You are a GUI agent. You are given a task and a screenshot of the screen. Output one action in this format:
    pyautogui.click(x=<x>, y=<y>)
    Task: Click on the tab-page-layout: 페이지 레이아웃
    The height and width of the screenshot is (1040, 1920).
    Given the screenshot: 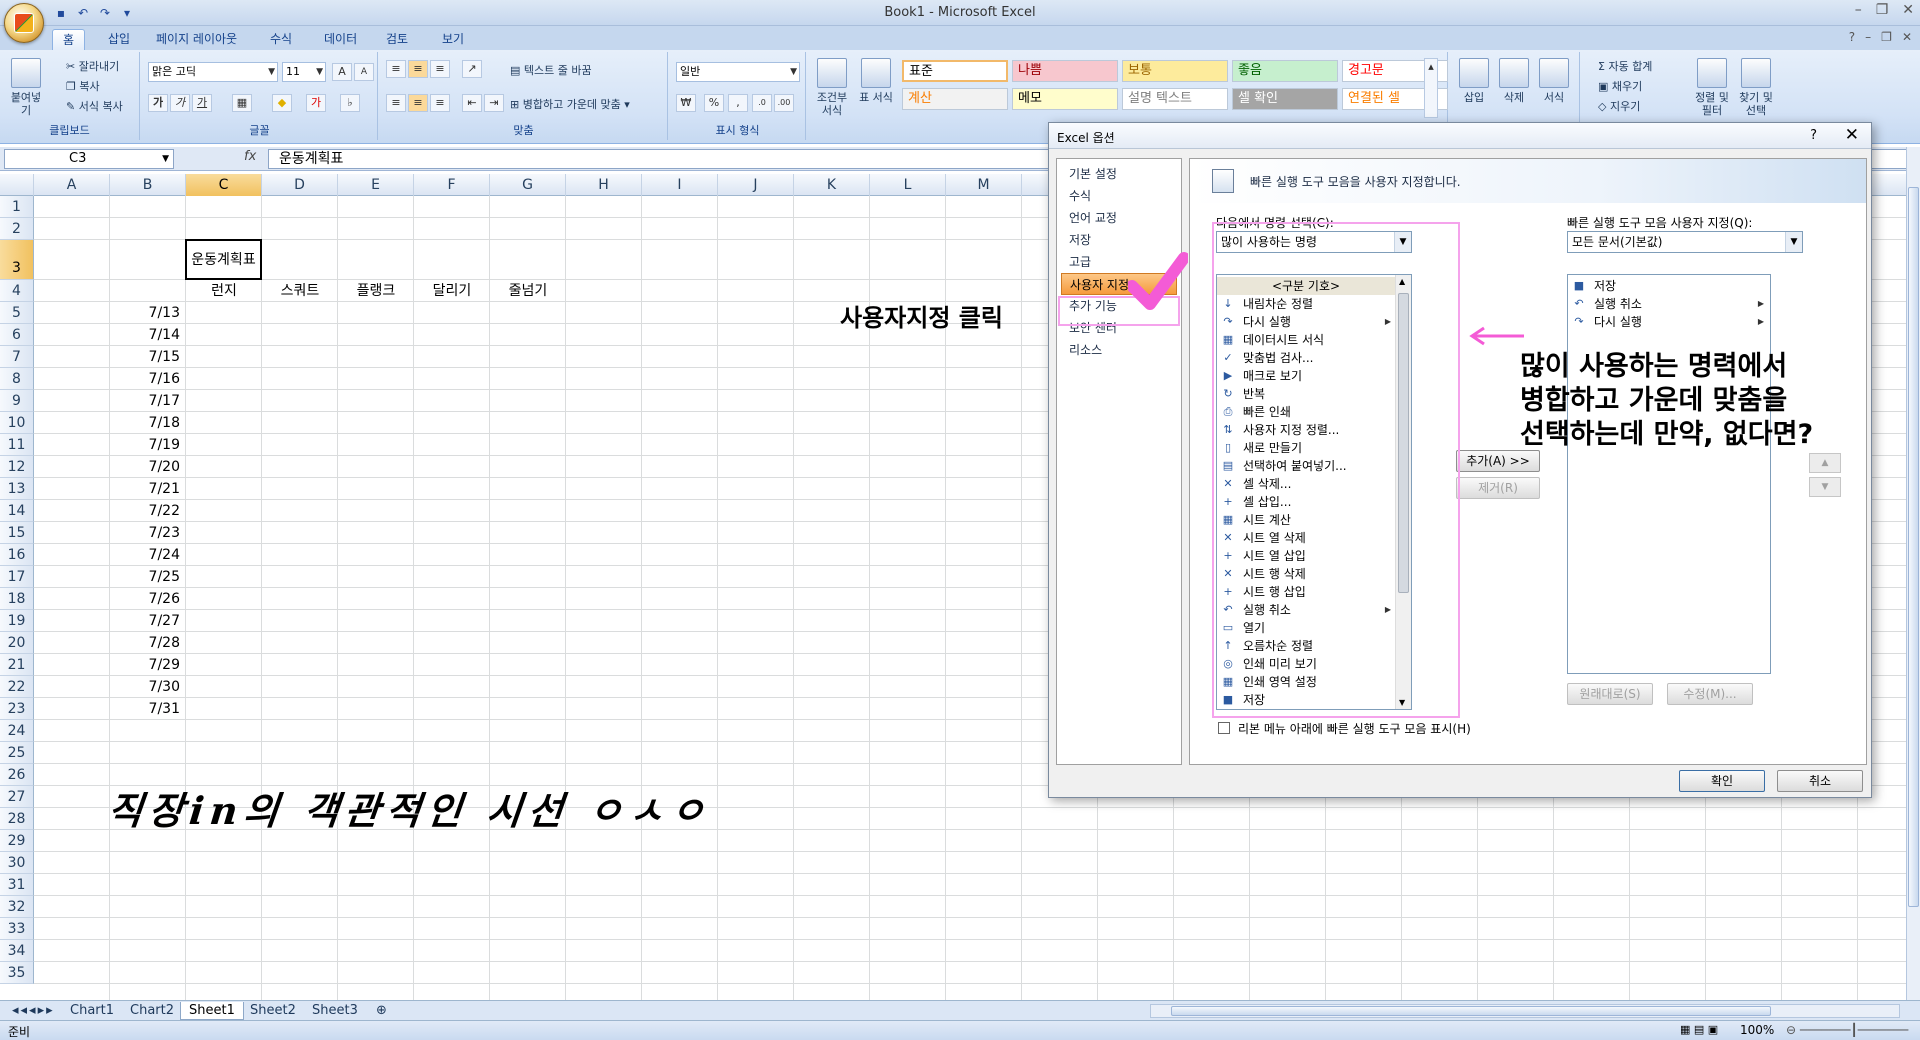 What is the action you would take?
    pyautogui.click(x=196, y=39)
    